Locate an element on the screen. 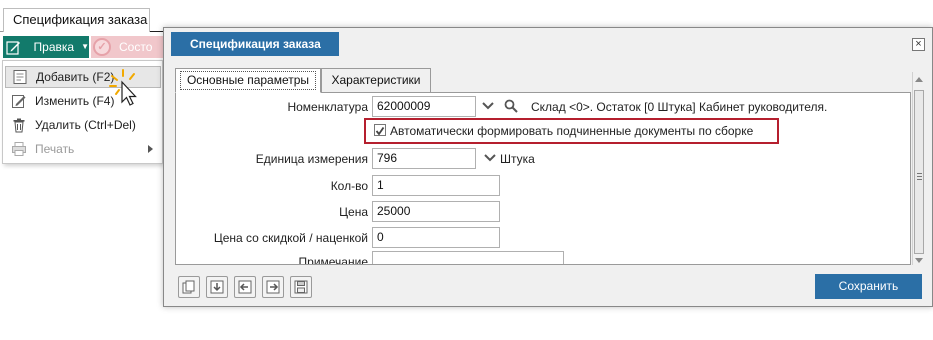  edit-menu-button: Правка ▼ is located at coordinates (46, 47).